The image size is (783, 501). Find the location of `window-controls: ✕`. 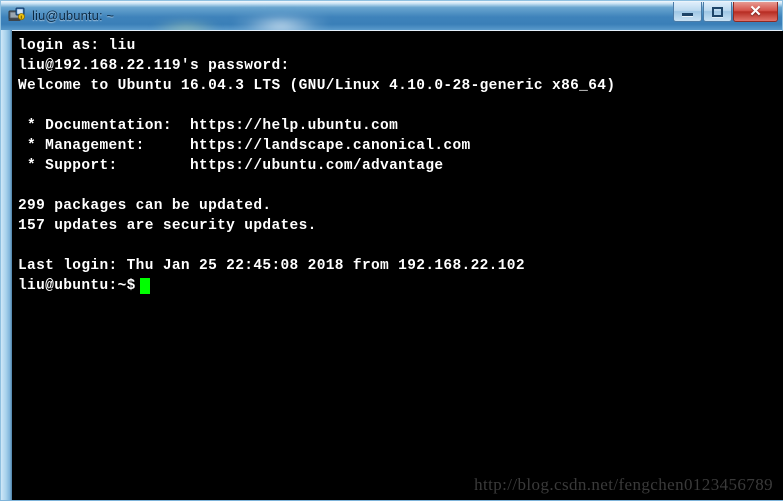

window-controls: ✕ is located at coordinates (725, 13).